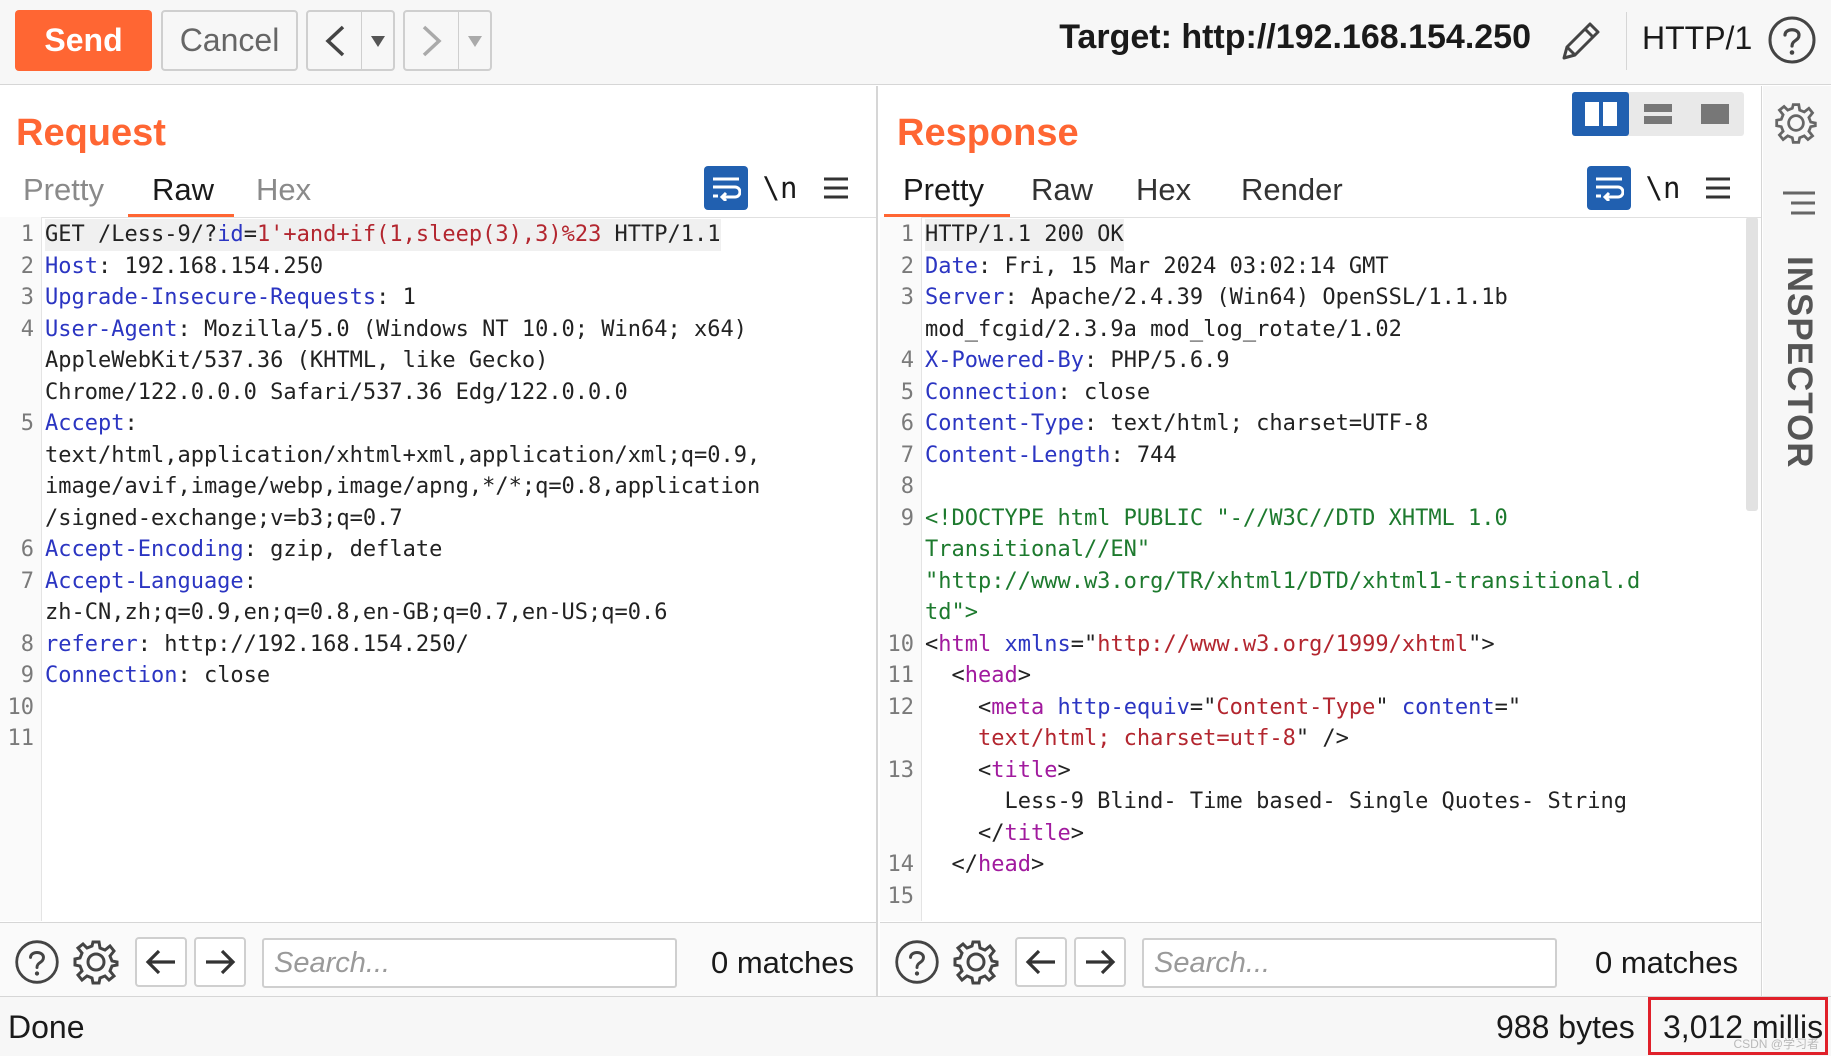 The height and width of the screenshot is (1056, 1831). I want to click on code-token: title, so click(1037, 833).